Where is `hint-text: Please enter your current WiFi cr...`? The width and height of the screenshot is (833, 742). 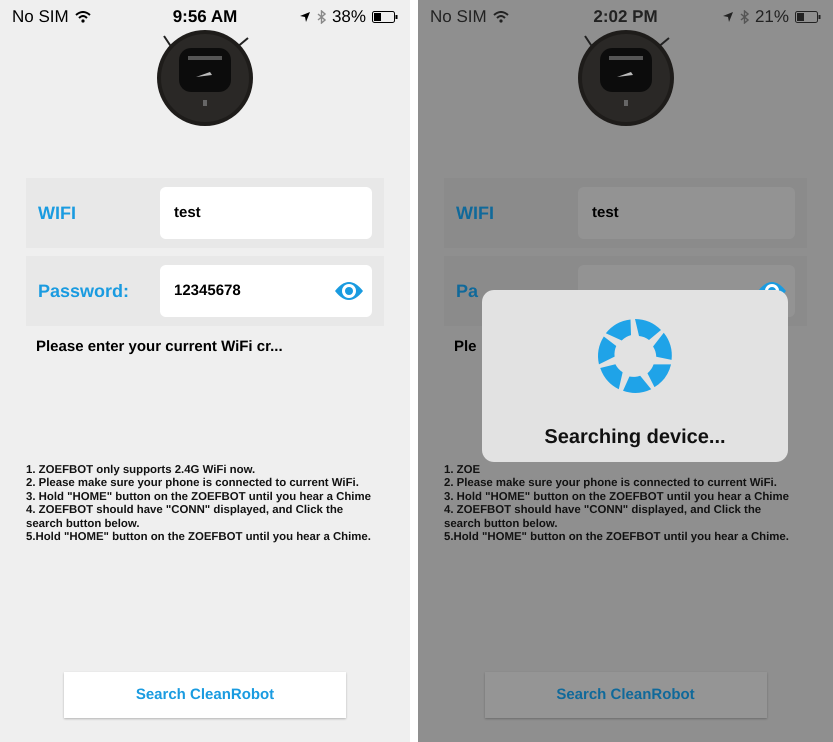 hint-text: Please enter your current WiFi cr... is located at coordinates (160, 347).